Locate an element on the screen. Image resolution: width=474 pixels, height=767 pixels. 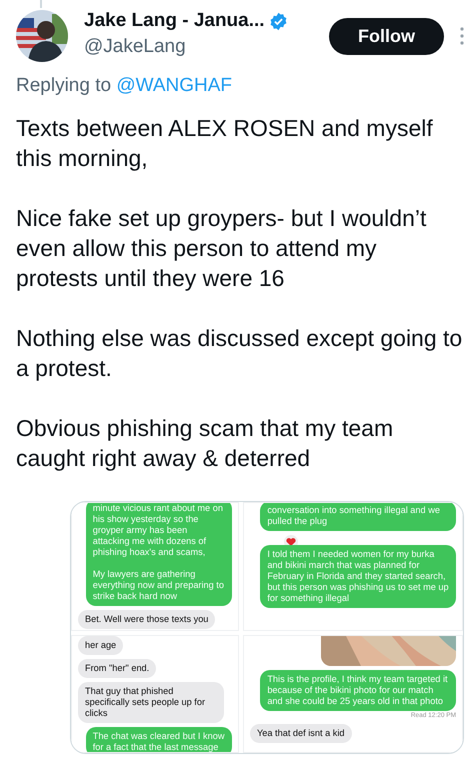
message-bubble: her age is located at coordinates (101, 645).